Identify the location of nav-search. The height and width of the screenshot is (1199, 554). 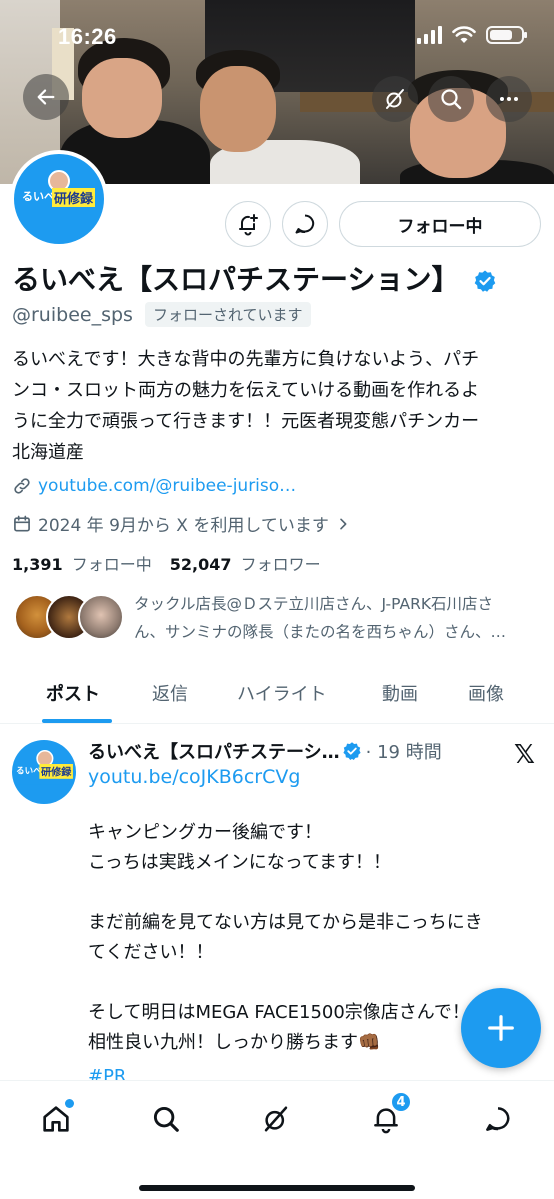
(166, 1119).